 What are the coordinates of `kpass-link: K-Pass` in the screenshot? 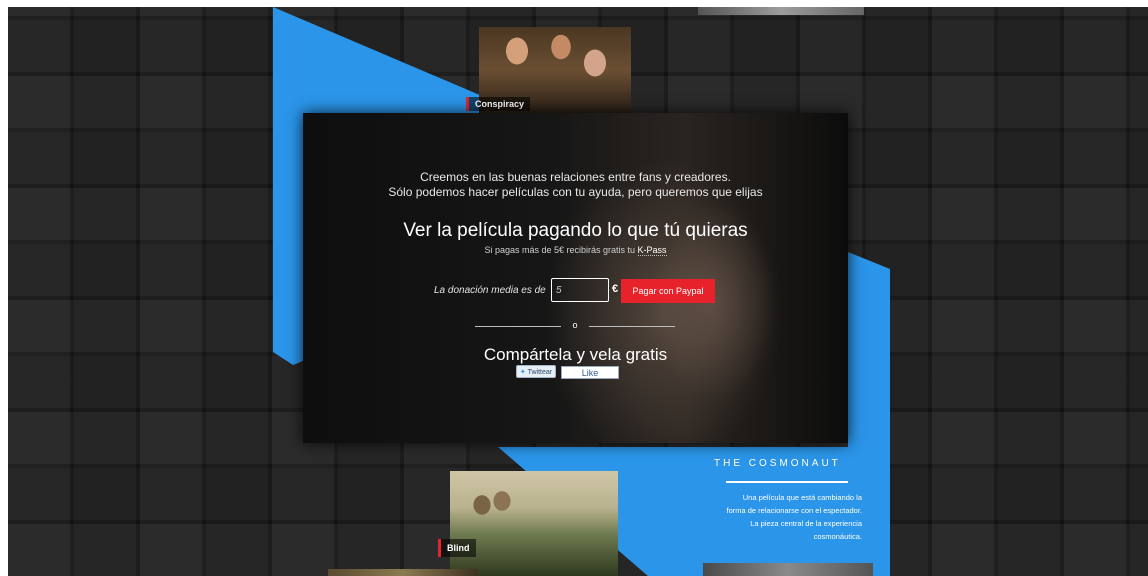 It's located at (652, 250).